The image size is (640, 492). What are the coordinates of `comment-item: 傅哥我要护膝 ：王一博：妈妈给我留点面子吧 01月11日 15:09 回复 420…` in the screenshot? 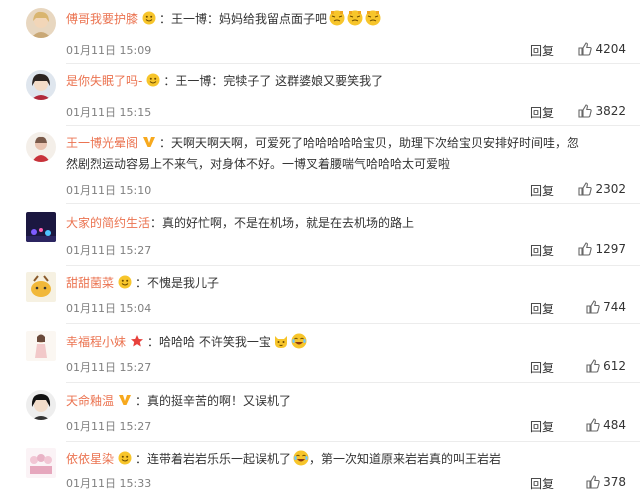 It's located at (320, 36).